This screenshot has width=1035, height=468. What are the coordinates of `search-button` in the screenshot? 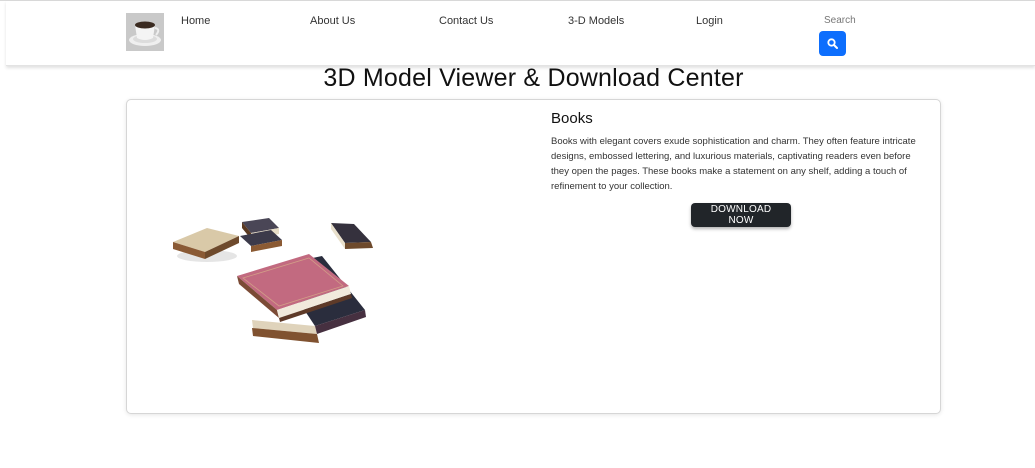 It's located at (832, 43).